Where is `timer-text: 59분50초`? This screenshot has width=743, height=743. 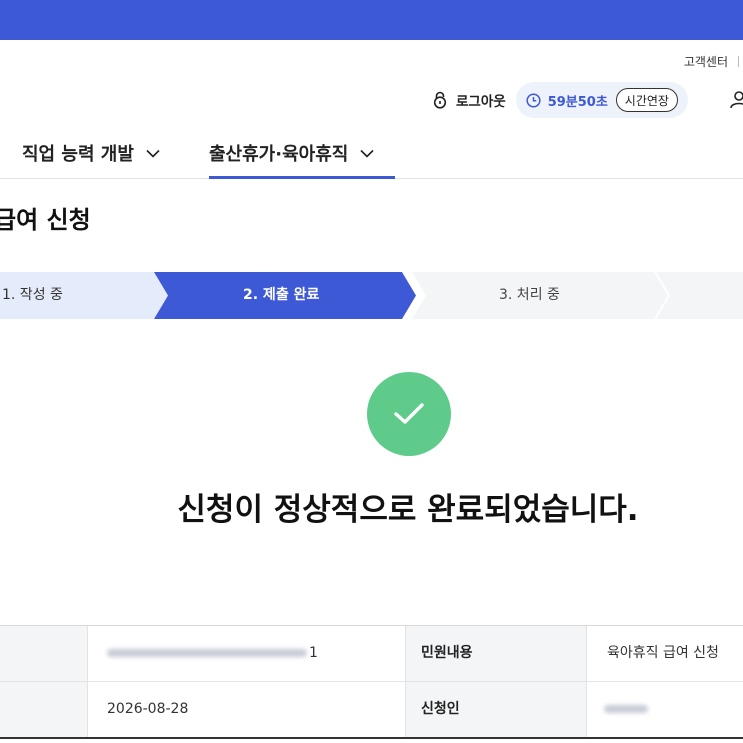
timer-text: 59분50초 is located at coordinates (577, 102).